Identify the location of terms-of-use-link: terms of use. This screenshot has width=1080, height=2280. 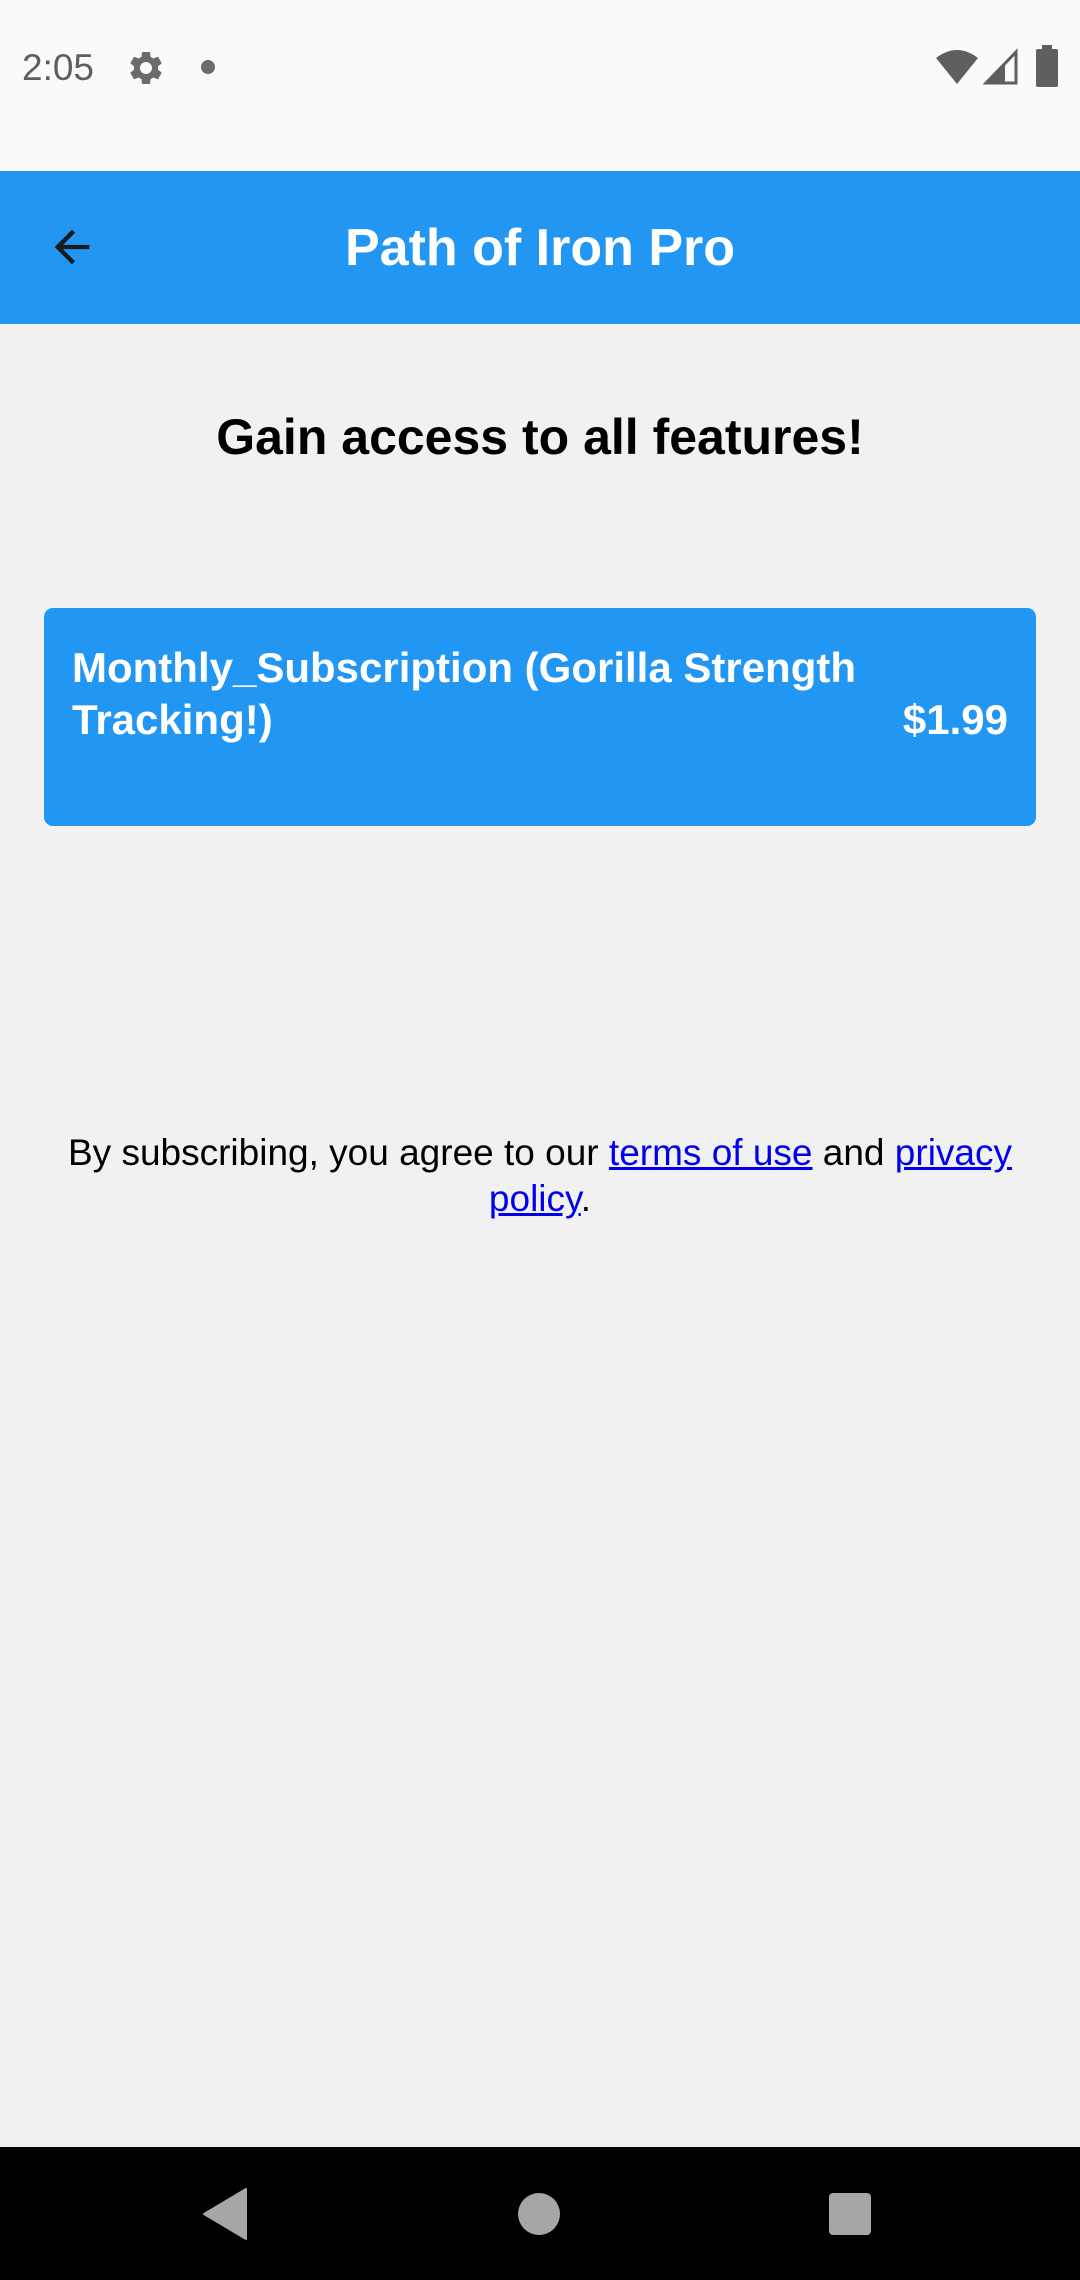
(711, 1152).